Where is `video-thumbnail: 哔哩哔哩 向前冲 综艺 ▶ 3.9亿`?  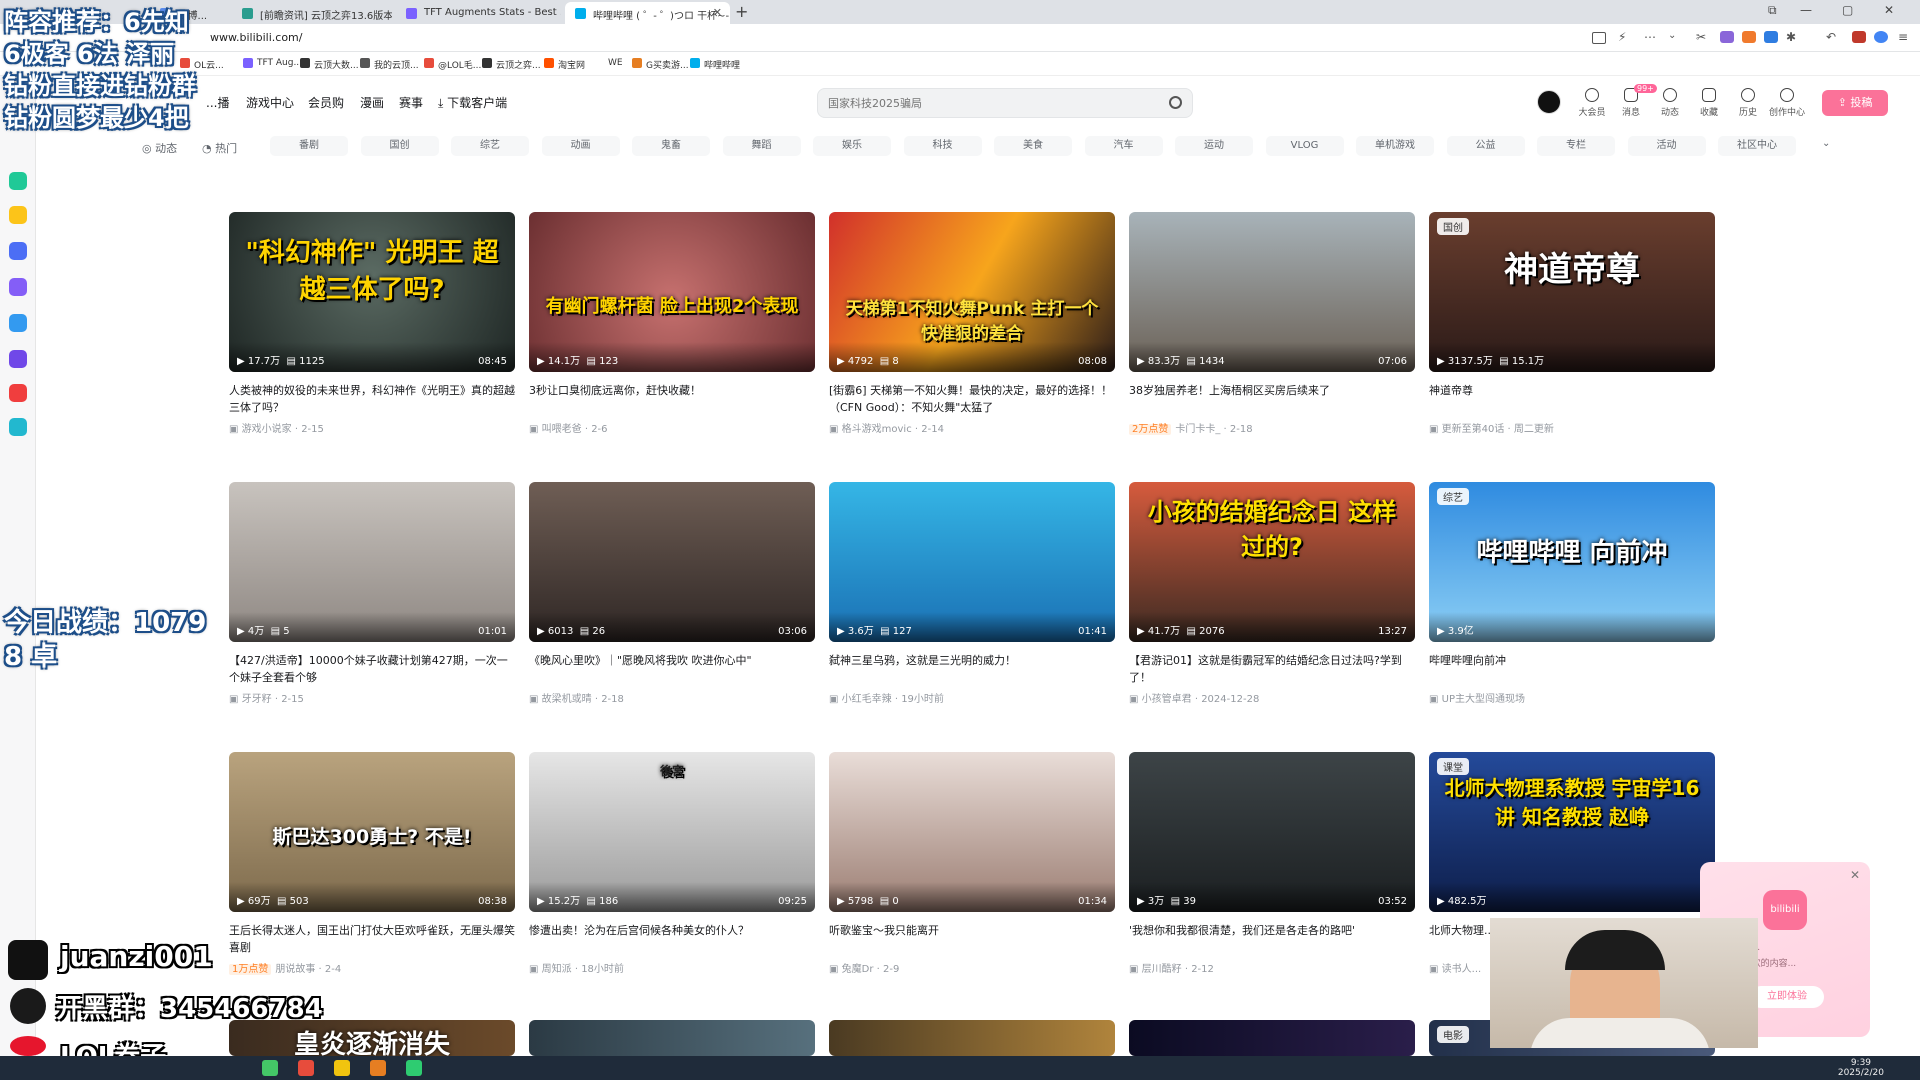 video-thumbnail: 哔哩哔哩 向前冲 综艺 ▶ 3.9亿 is located at coordinates (1572, 562).